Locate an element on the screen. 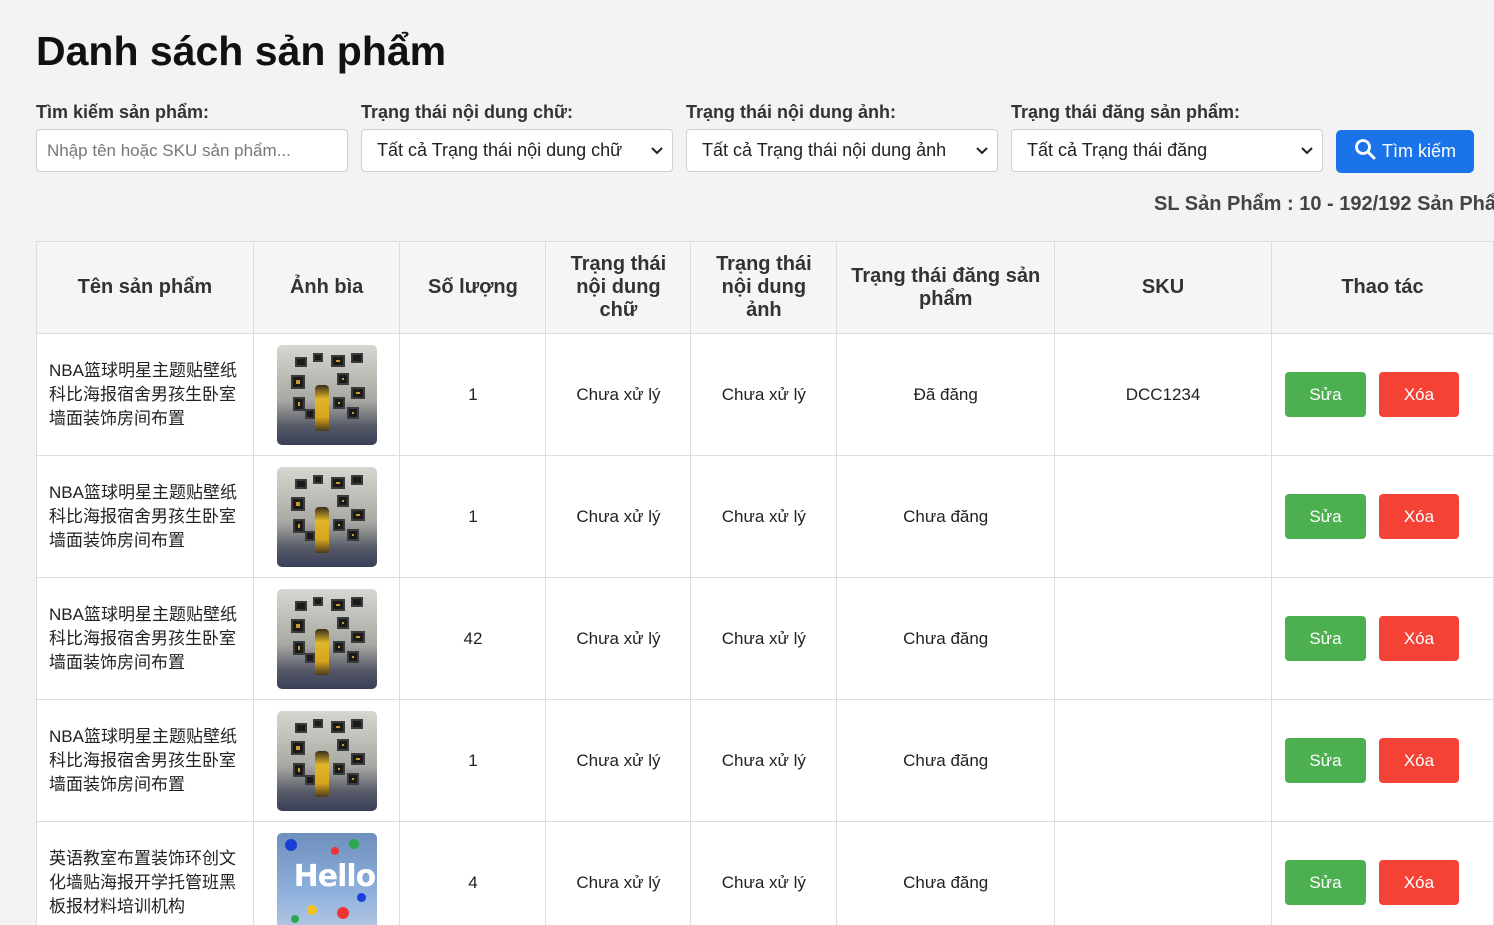 Image resolution: width=1494 pixels, height=925 pixels. search-label: Tìm kiếm sản phẩm: is located at coordinates (123, 112).